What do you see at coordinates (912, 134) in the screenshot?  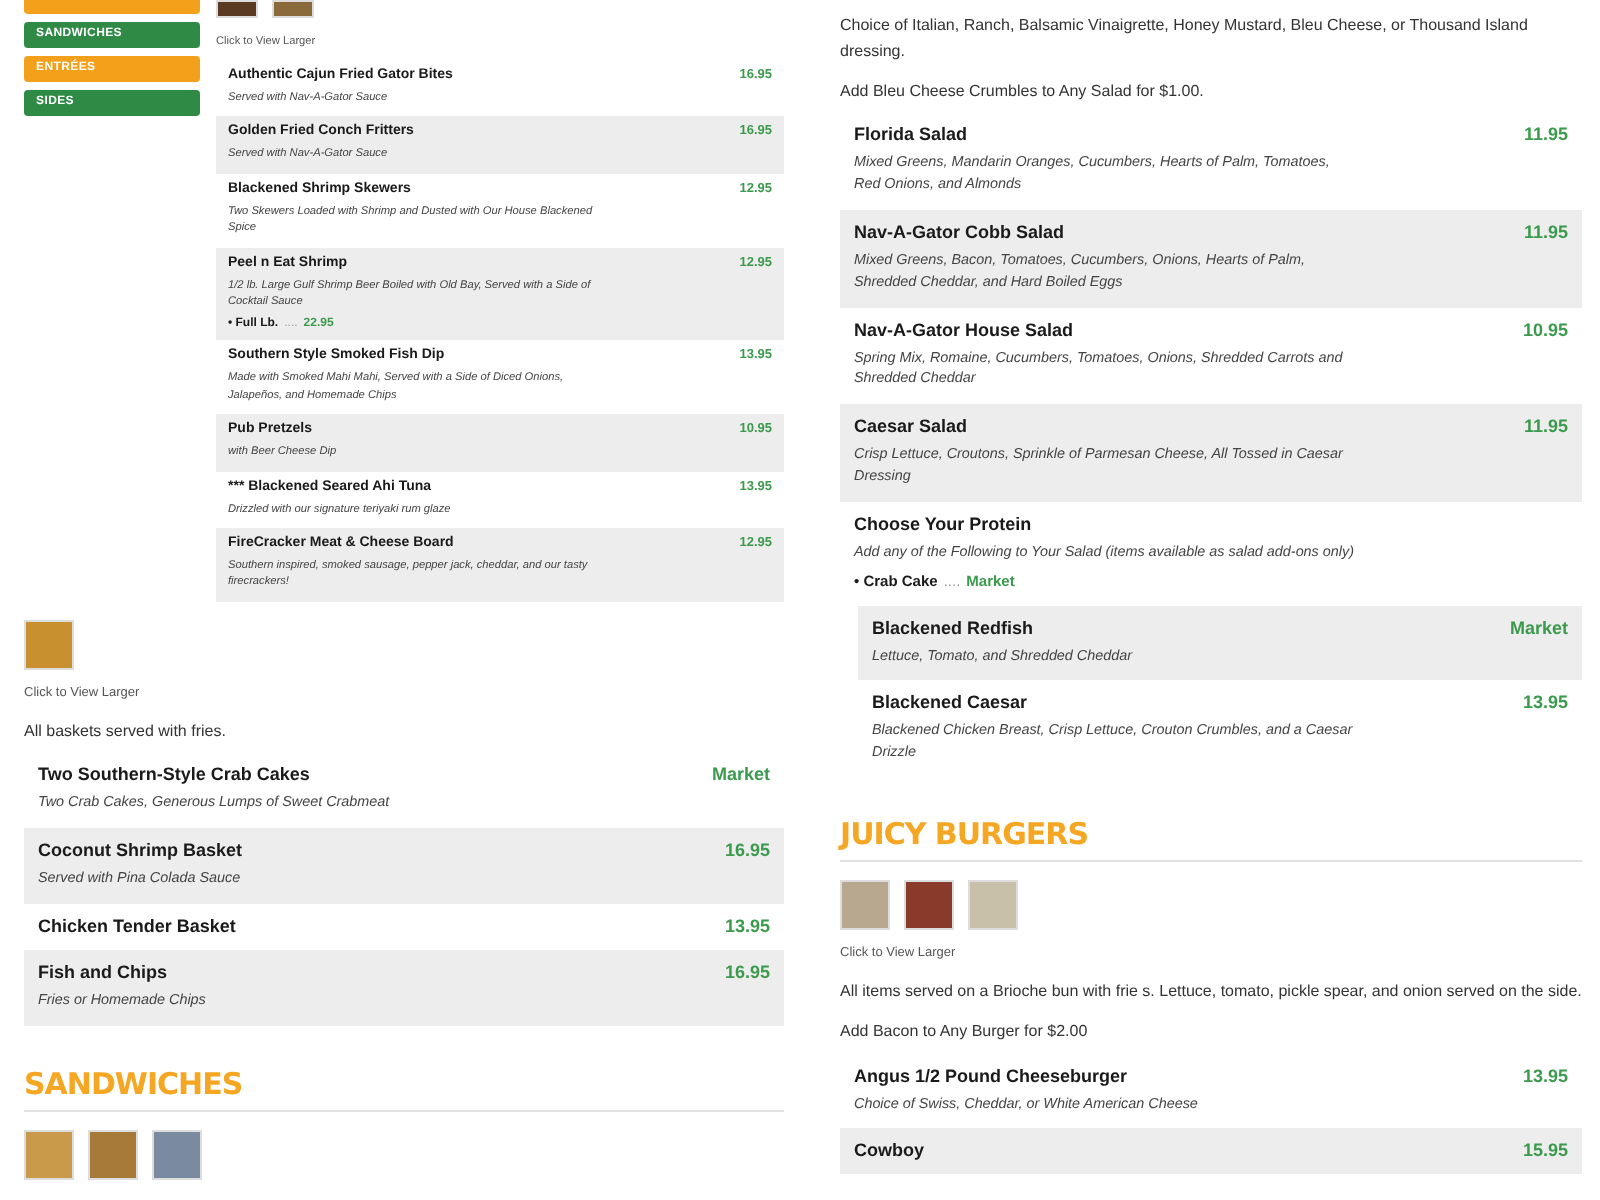 I see `item-name: Florida Salad` at bounding box center [912, 134].